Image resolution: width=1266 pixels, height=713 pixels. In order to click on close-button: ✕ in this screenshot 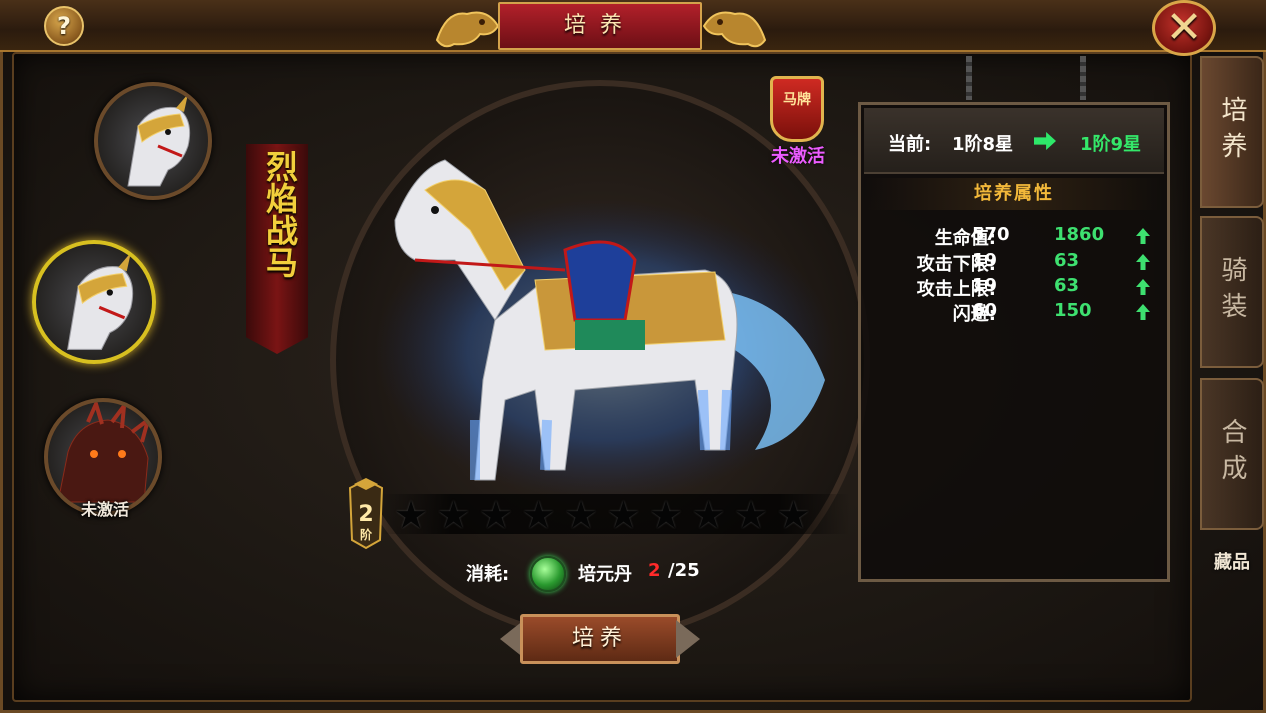, I will do `click(1184, 28)`.